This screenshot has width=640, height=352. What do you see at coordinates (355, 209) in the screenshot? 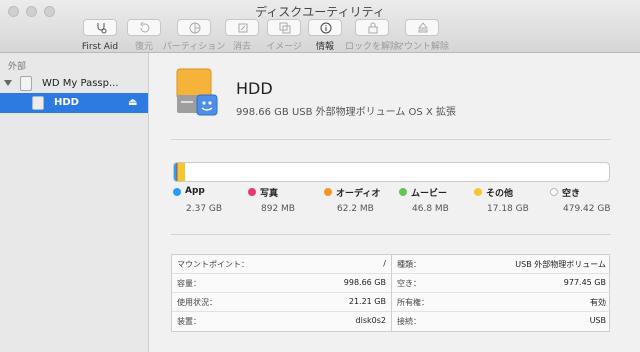
I see `legend-size: 62.2 MB` at bounding box center [355, 209].